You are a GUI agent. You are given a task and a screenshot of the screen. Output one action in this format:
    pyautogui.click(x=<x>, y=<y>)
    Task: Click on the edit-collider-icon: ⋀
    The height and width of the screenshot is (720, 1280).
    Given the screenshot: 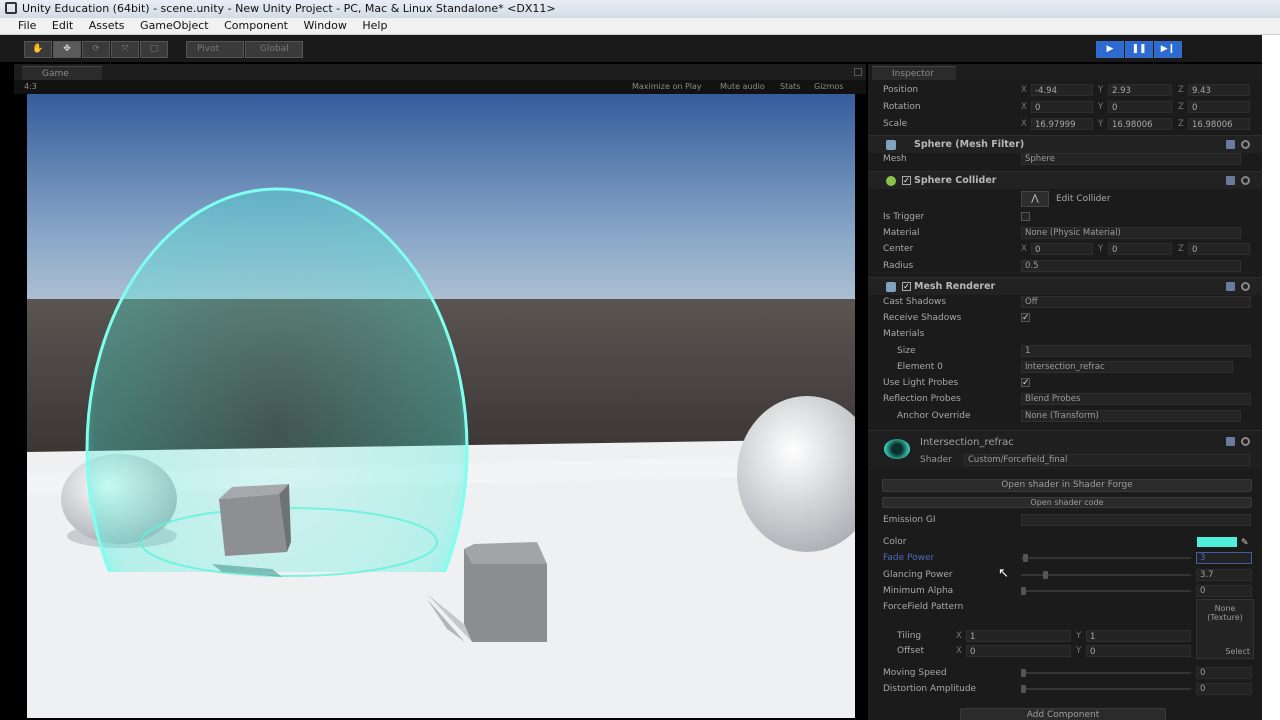 What is the action you would take?
    pyautogui.click(x=1035, y=199)
    